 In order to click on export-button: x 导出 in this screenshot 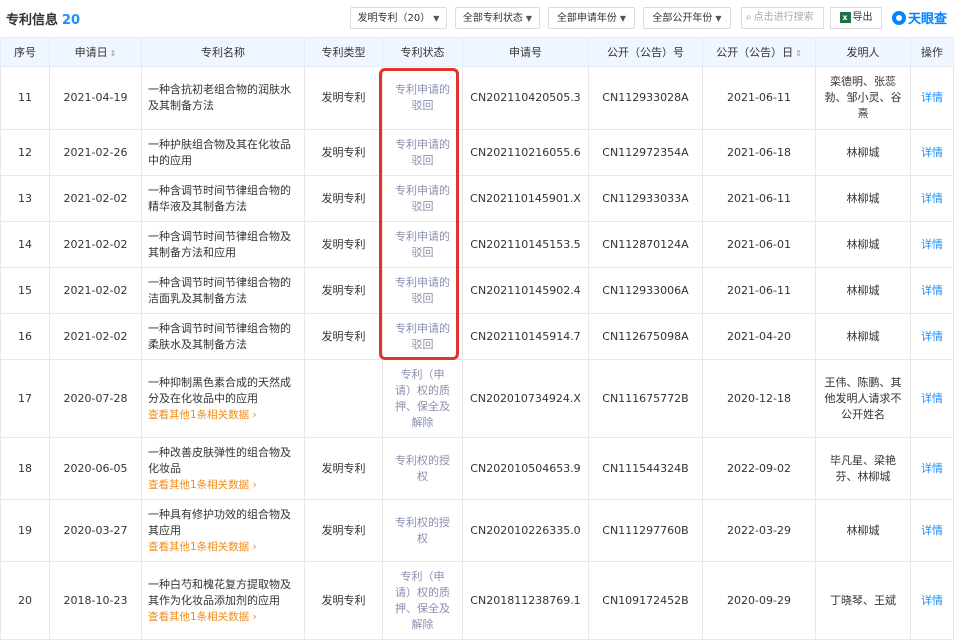, I will do `click(856, 18)`.